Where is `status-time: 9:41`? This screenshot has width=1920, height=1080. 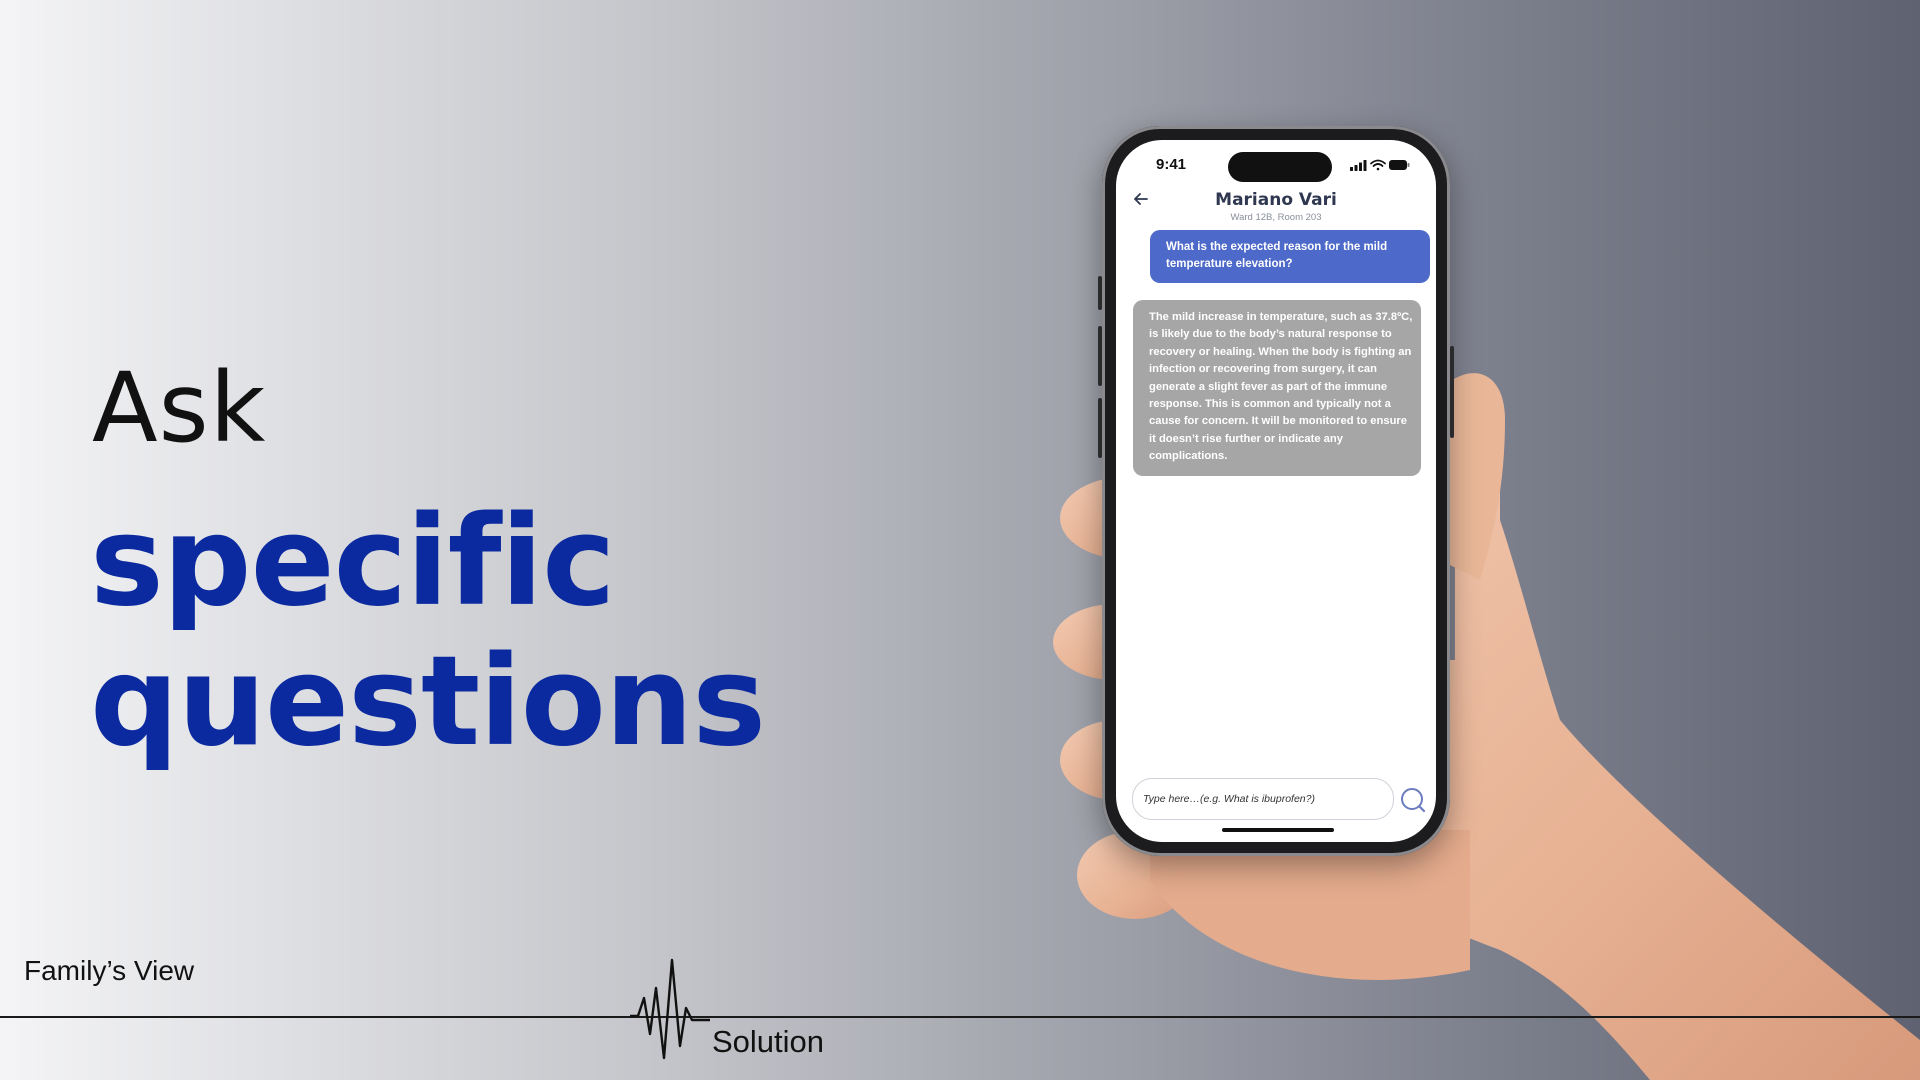 status-time: 9:41 is located at coordinates (1171, 164).